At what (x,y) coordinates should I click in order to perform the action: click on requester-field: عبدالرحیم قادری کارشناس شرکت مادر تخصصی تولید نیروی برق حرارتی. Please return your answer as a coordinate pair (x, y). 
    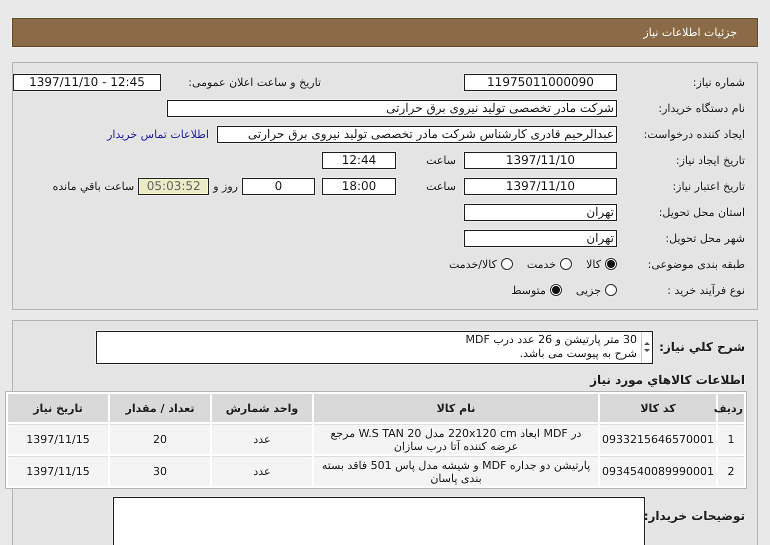
    Looking at the image, I should click on (417, 134).